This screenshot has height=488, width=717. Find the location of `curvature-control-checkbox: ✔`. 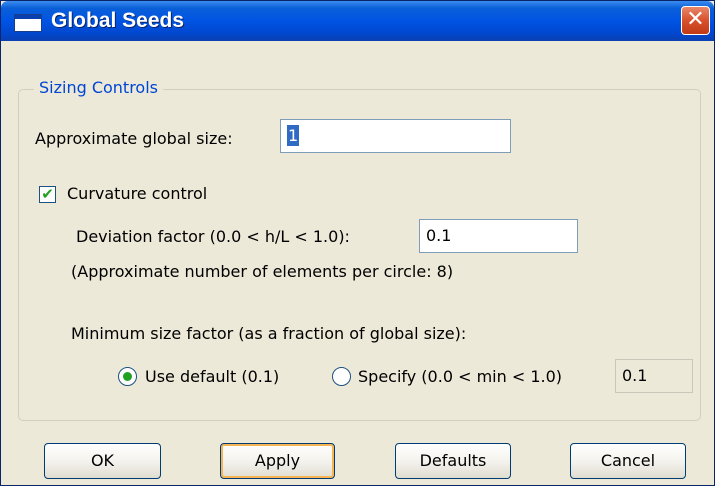

curvature-control-checkbox: ✔ is located at coordinates (47, 194).